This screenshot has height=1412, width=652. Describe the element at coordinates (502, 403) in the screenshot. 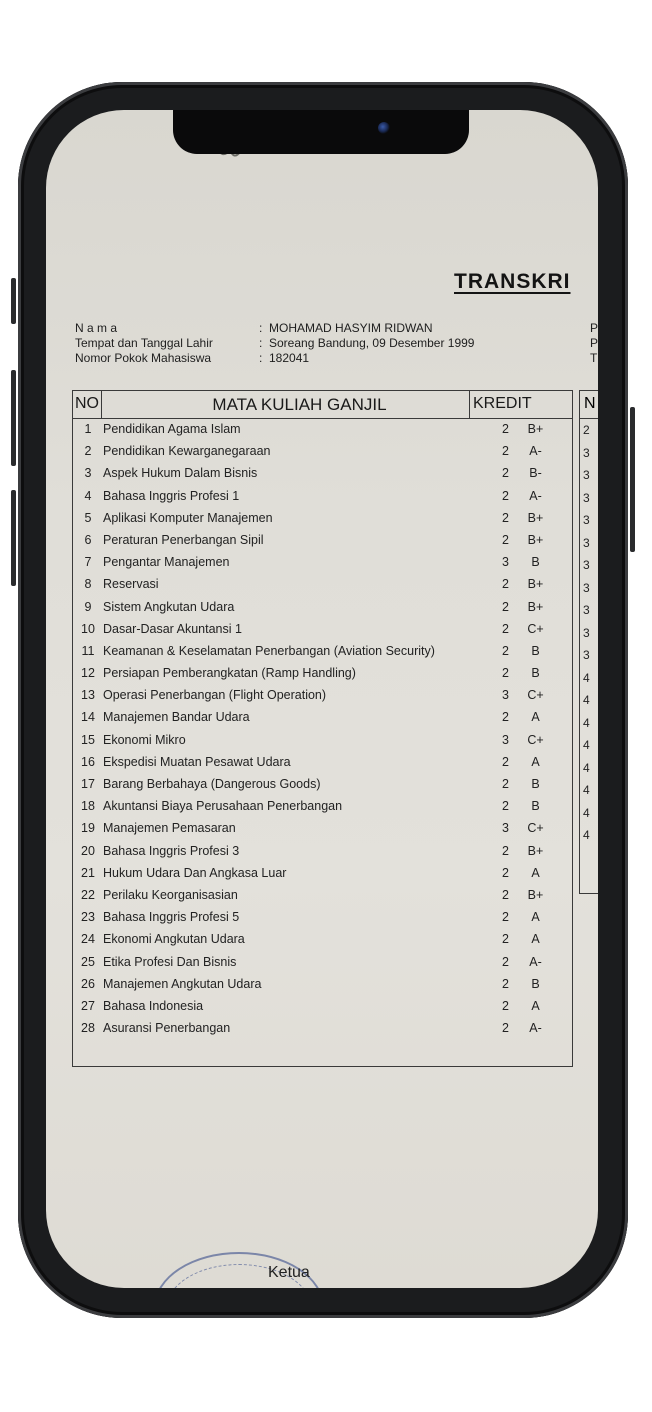

I see `header-credit: KREDIT` at that location.